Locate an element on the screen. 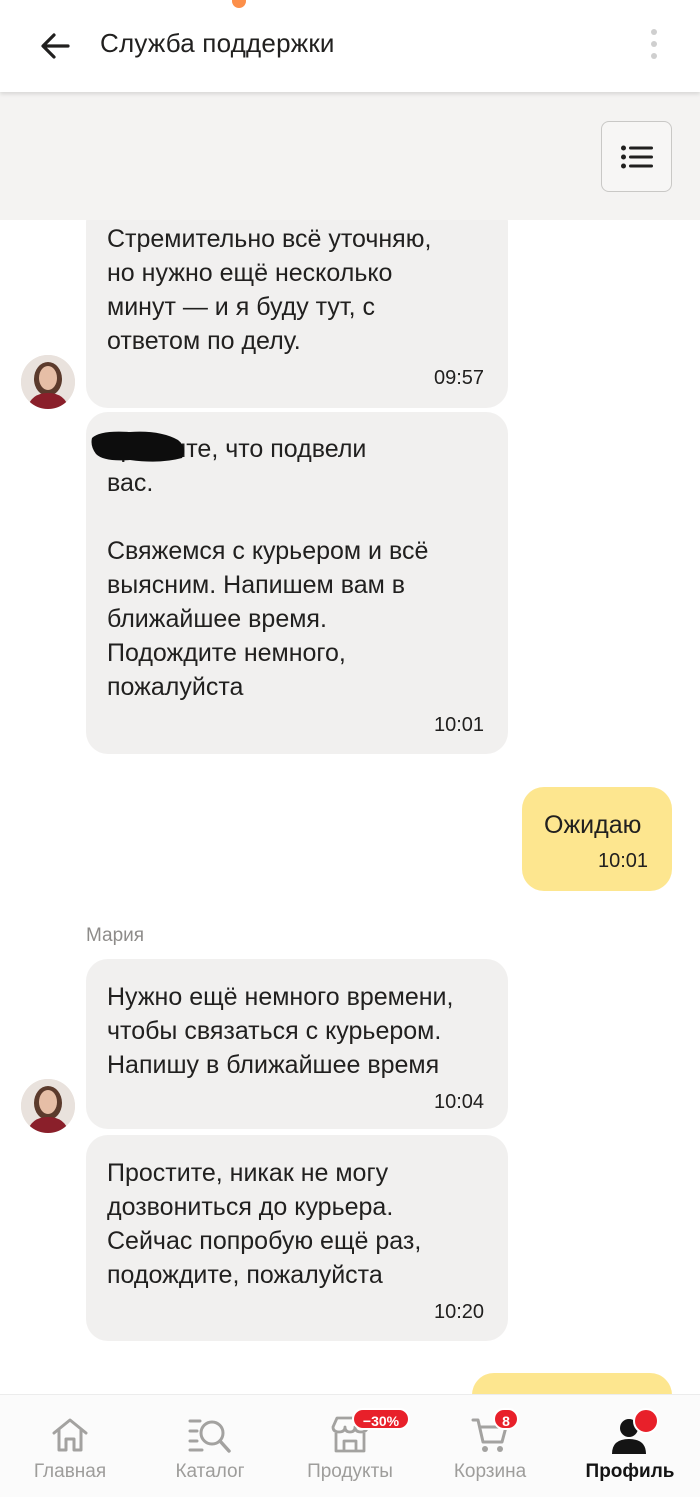 The height and width of the screenshot is (1497, 700). tab-label: Корзина is located at coordinates (490, 1471).